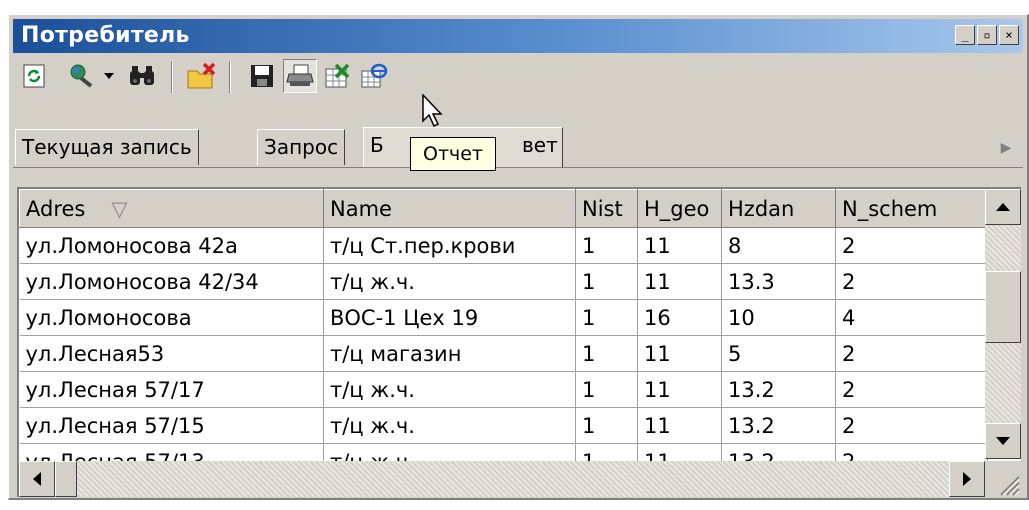 The image size is (1029, 510). Describe the element at coordinates (449, 317) in the screenshot. I see `cell-name: ВОС-1 Цех 19` at that location.